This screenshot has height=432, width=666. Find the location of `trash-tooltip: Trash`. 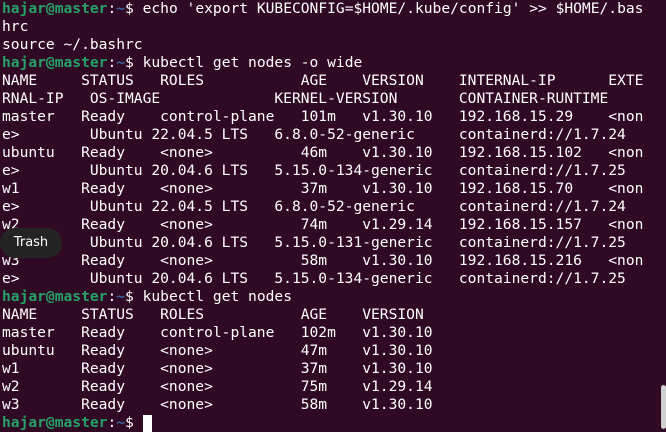

trash-tooltip: Trash is located at coordinates (31, 243).